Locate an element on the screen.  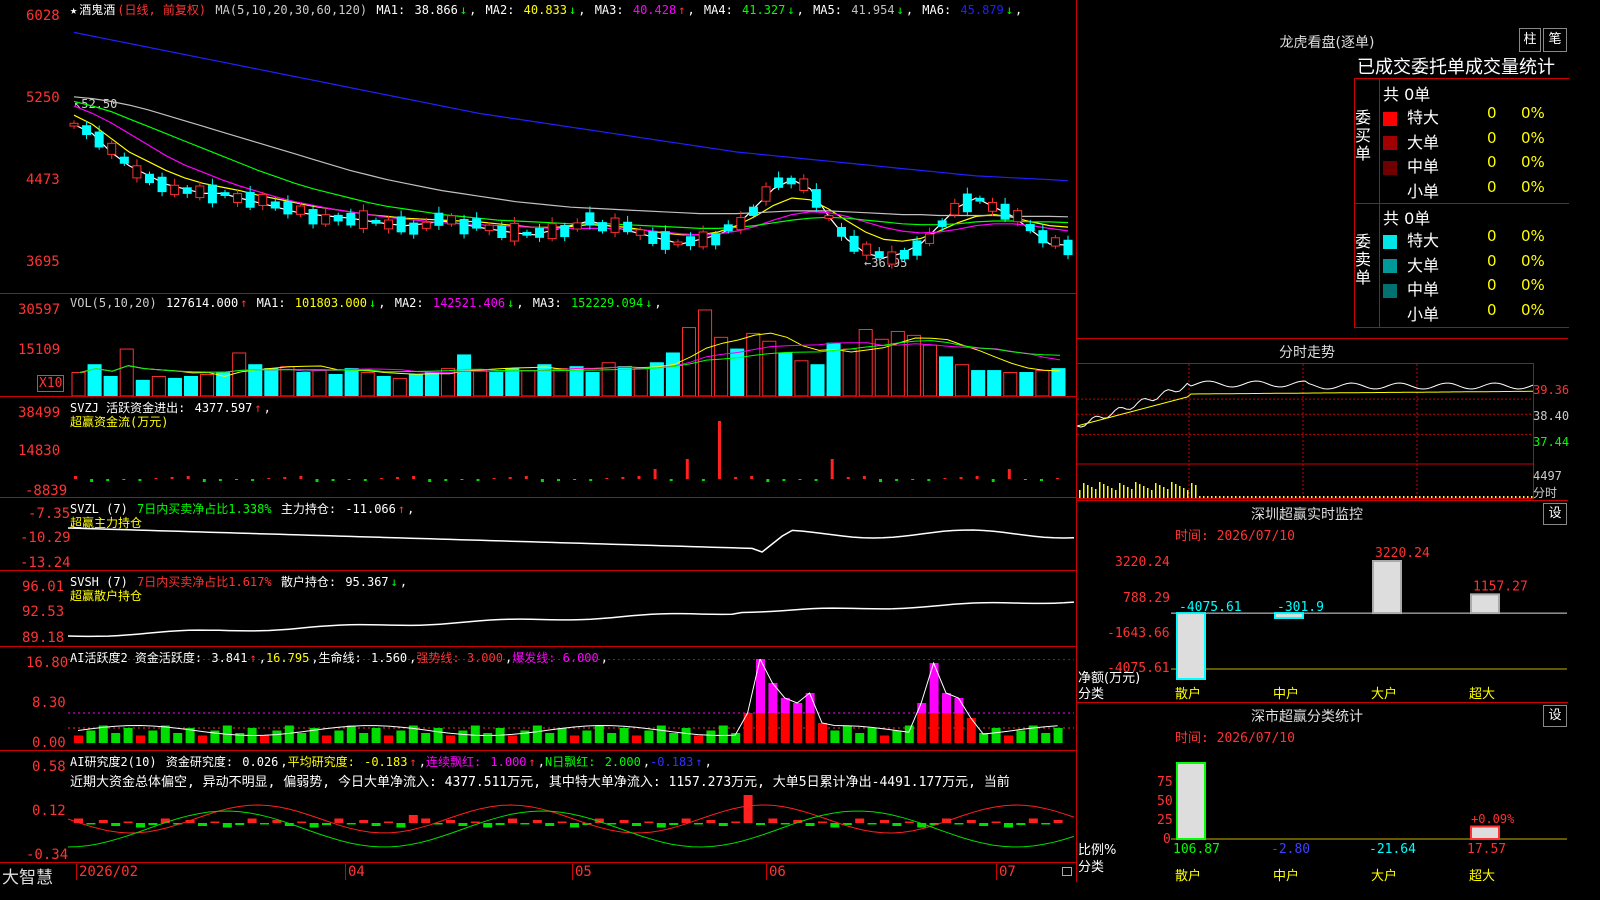
bar-mode-button: 柱 is located at coordinates (1530, 40).